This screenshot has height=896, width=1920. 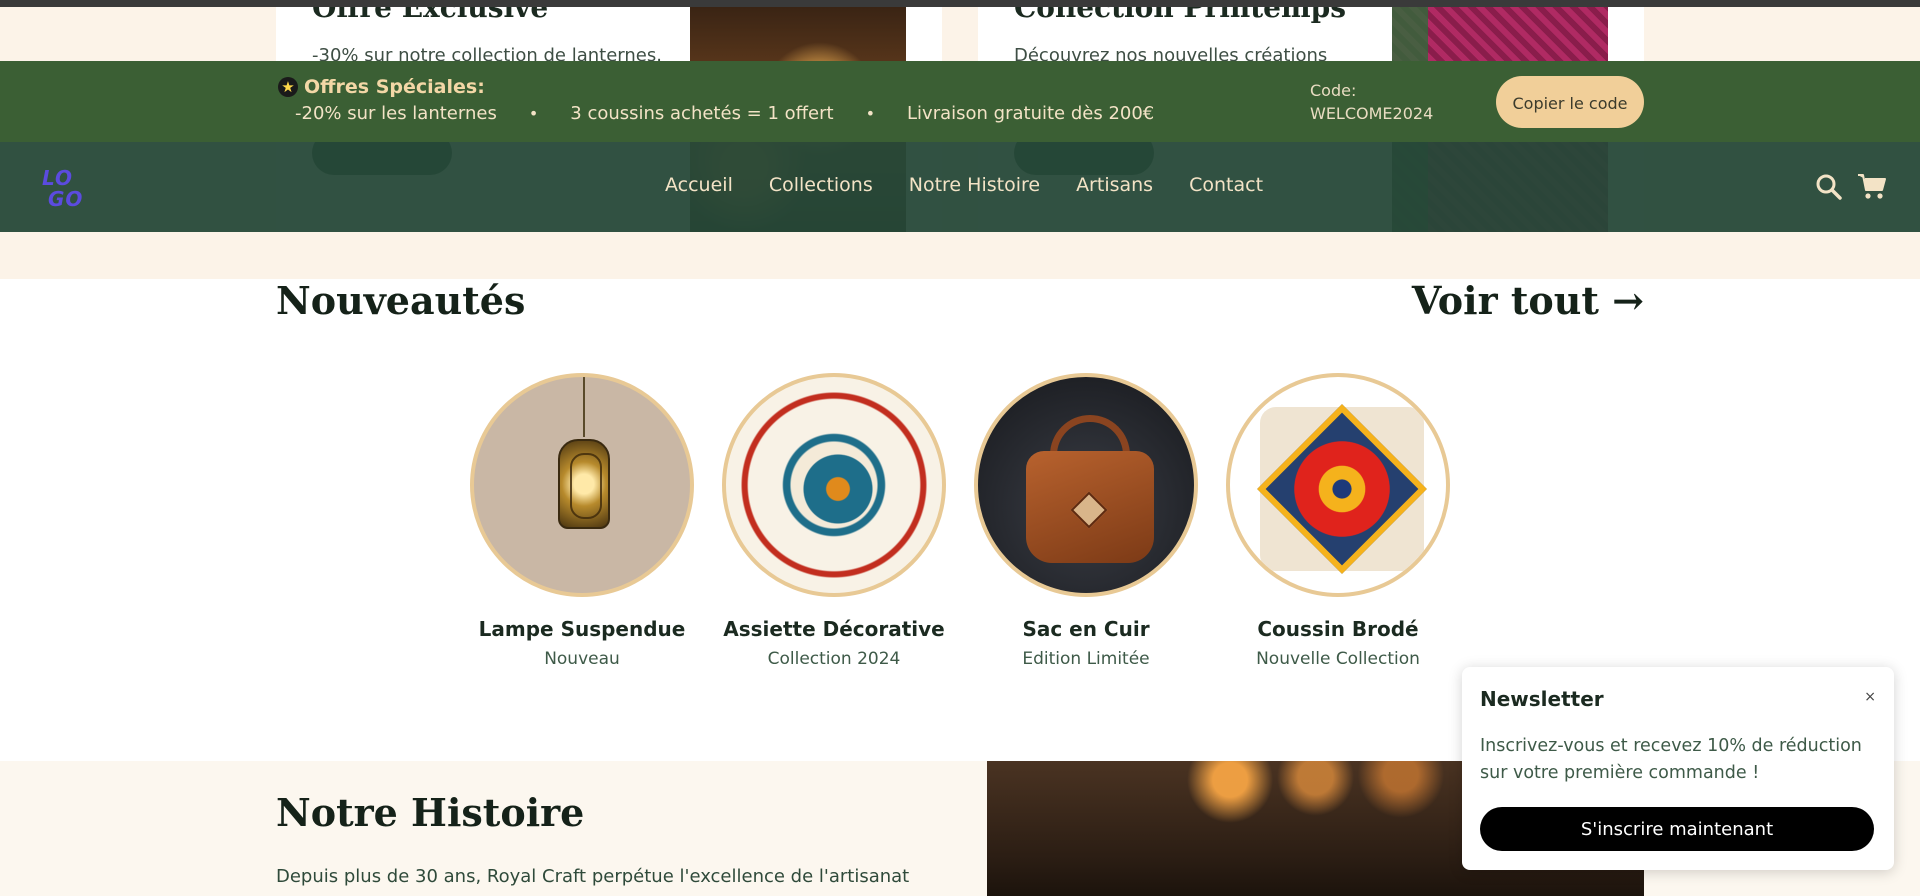 I want to click on product-card: Lampe Suspendue Nouveau, so click(x=582, y=521).